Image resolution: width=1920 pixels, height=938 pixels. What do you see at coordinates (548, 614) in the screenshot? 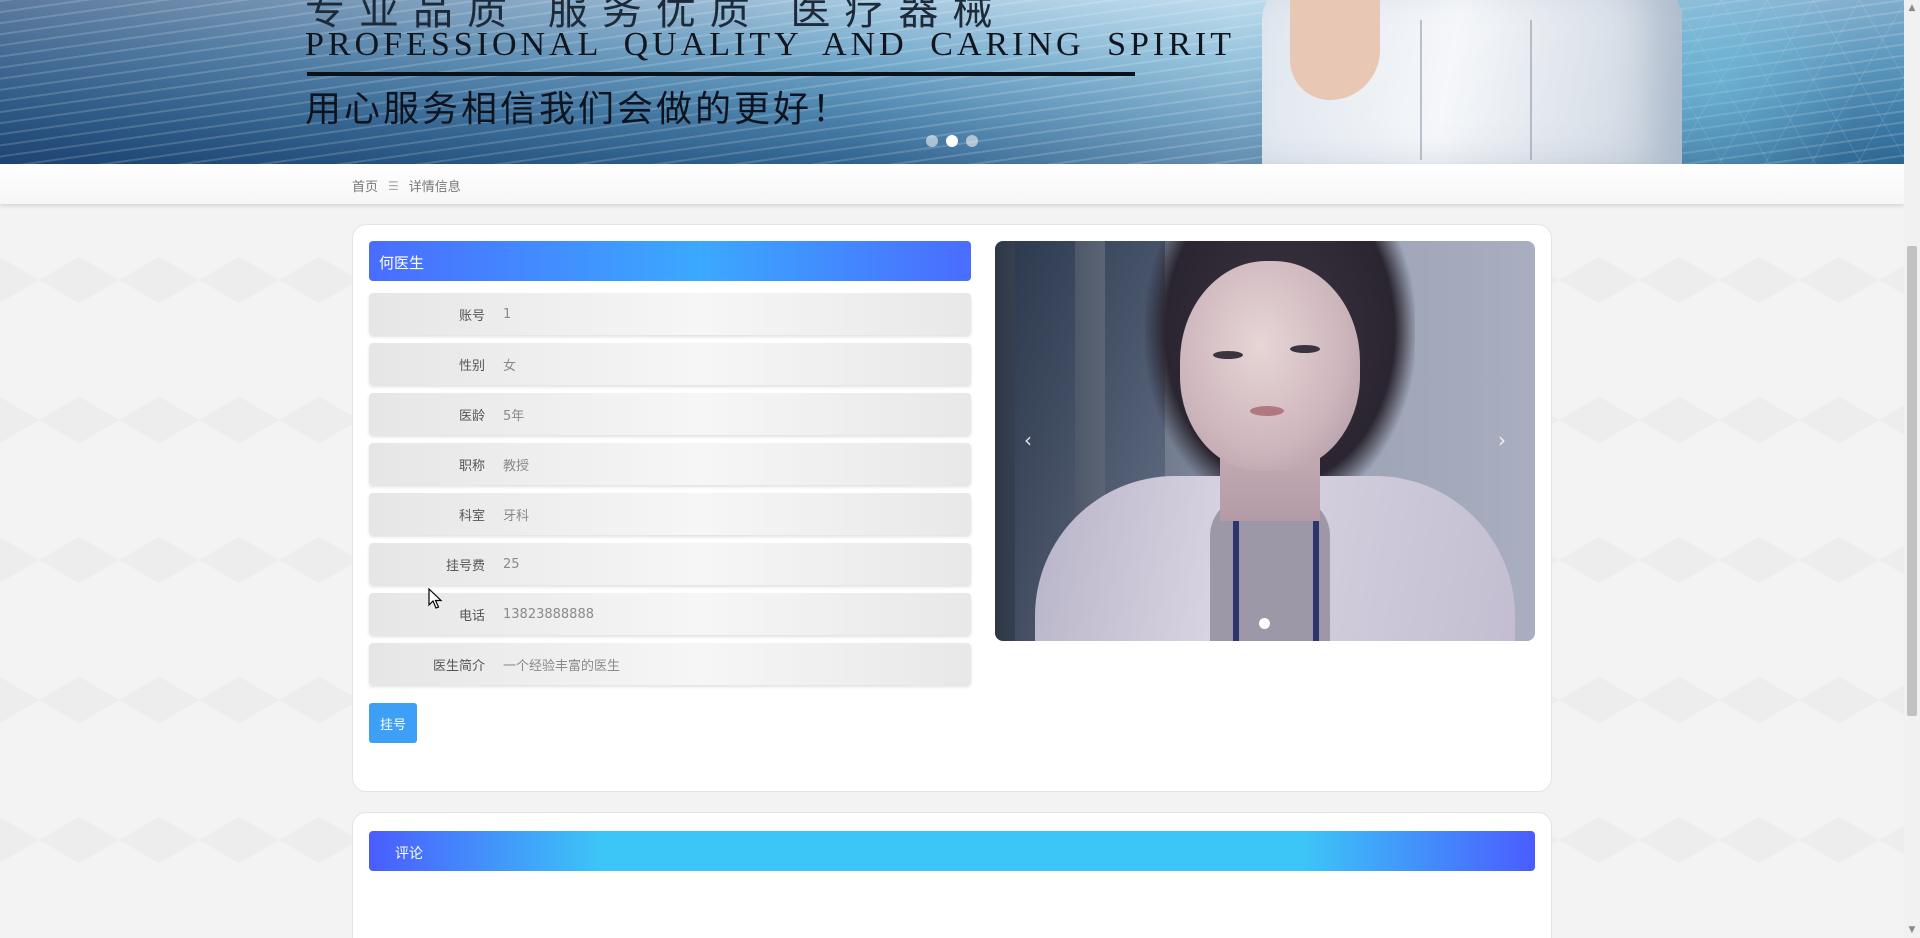
I see `info-value: 13823888888` at bounding box center [548, 614].